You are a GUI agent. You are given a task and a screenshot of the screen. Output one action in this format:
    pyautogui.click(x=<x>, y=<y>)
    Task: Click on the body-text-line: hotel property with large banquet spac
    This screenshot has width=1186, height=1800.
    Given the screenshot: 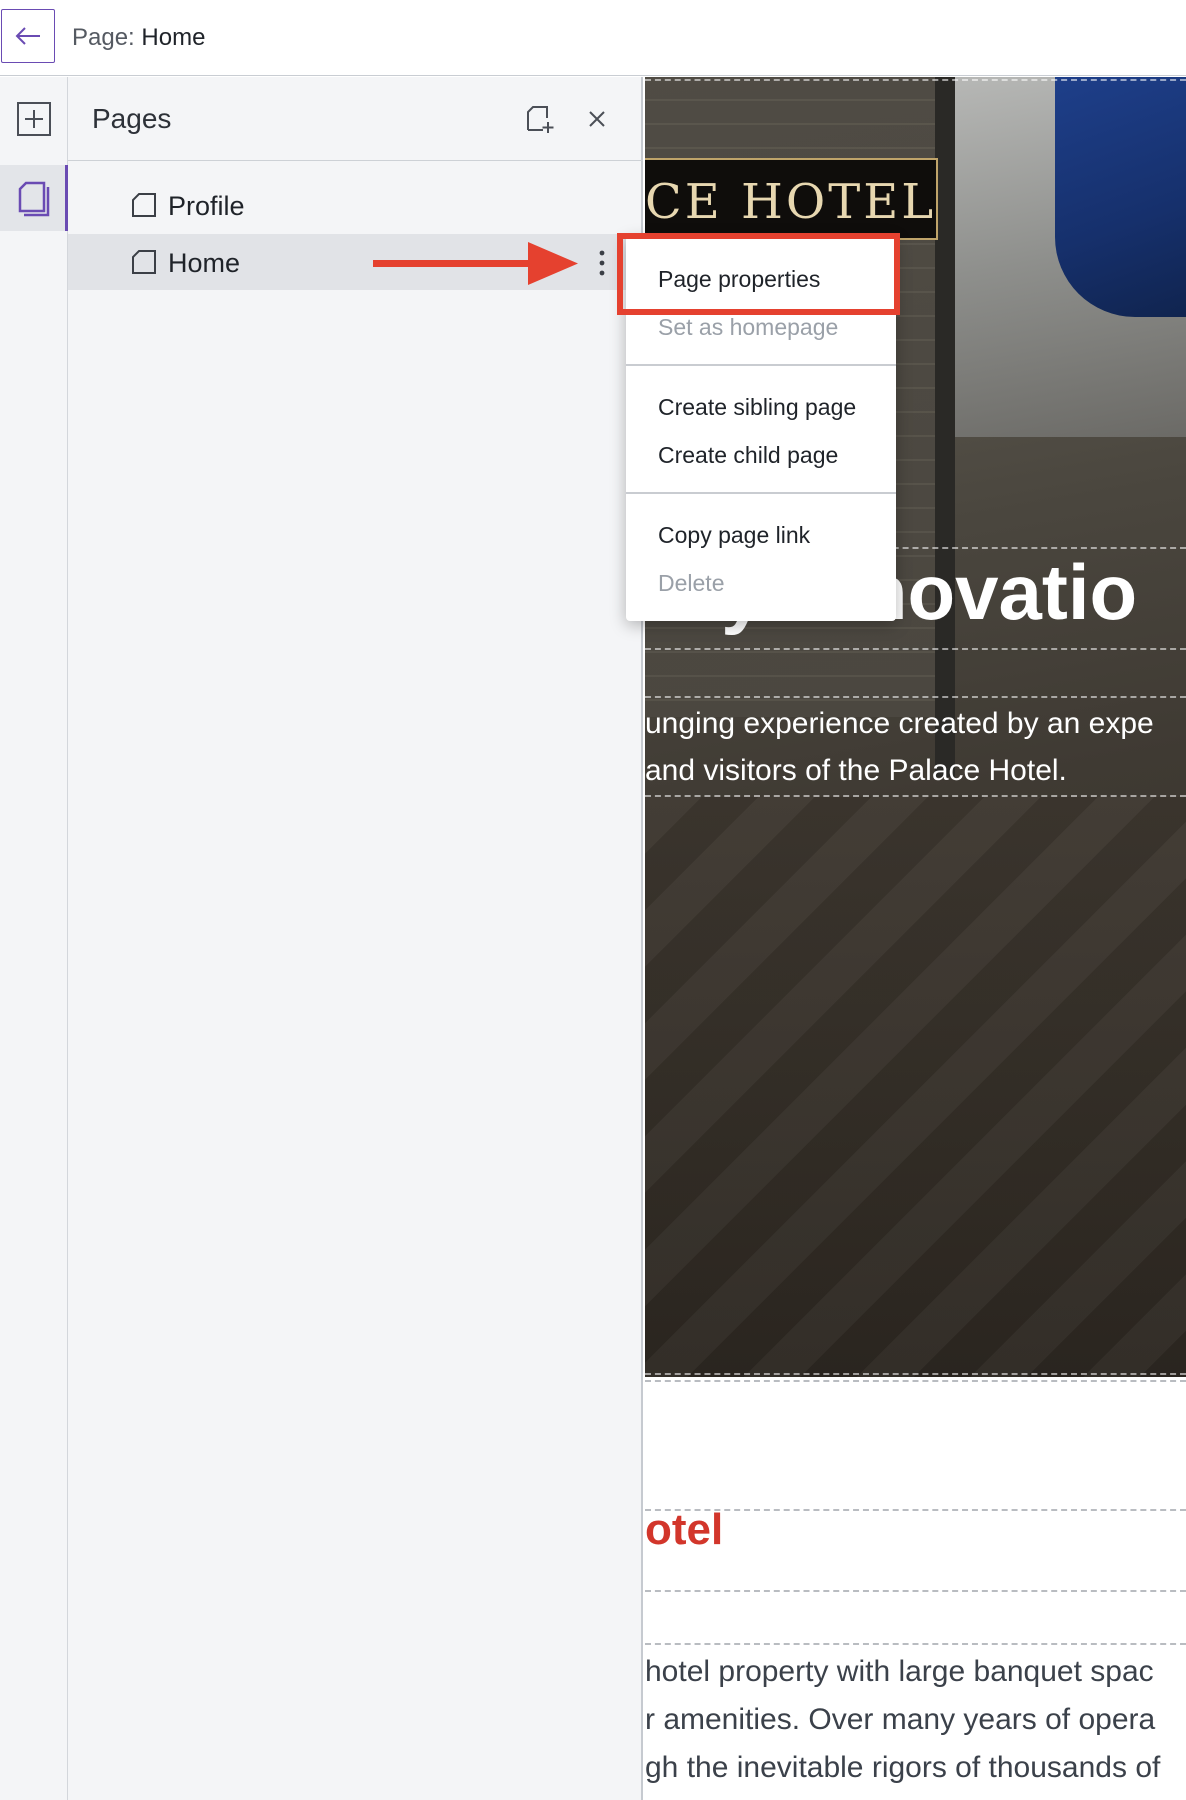 What is the action you would take?
    pyautogui.click(x=899, y=1672)
    